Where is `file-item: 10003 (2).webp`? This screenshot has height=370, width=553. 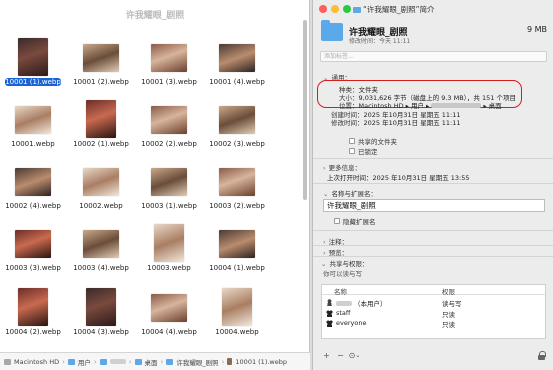
file-item: 10003 (2).webp is located at coordinates (237, 185).